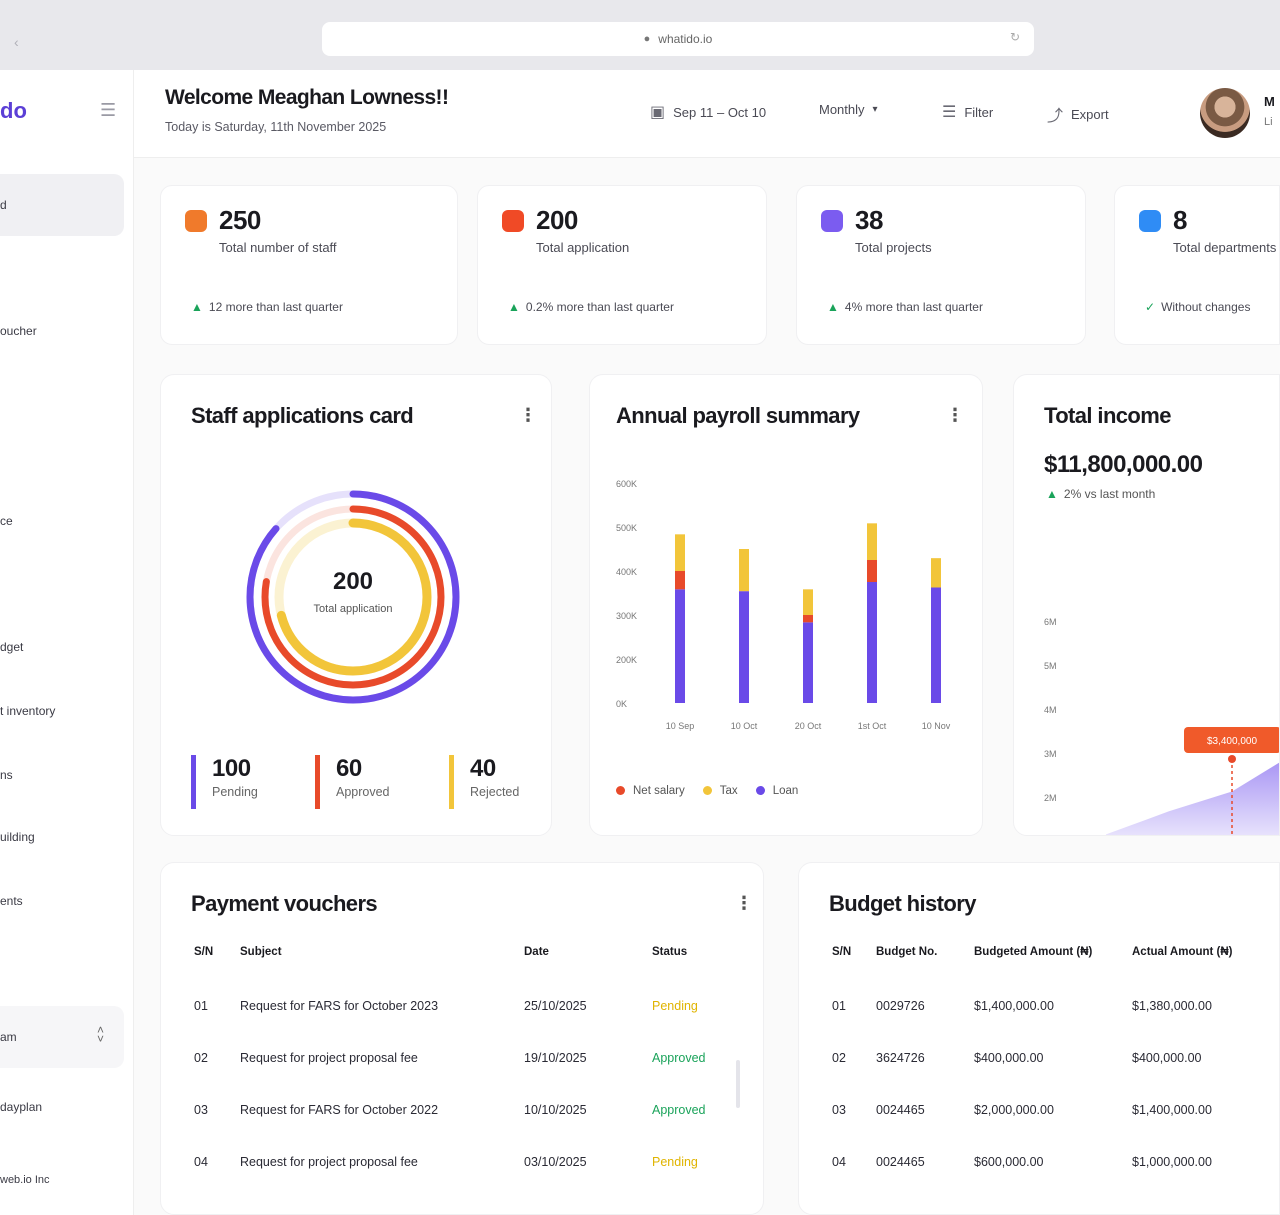 The width and height of the screenshot is (1280, 1215). Describe the element at coordinates (1056, 1006) in the screenshot. I see `table-row: 01 0029726 $1,400,000.00 $1,380,000.00` at that location.